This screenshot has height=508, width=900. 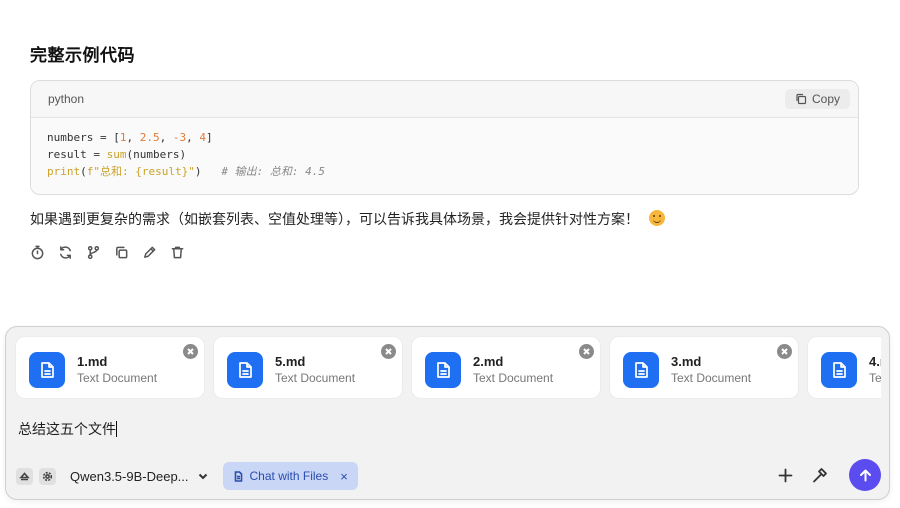 I want to click on model-settings-button, so click(x=47, y=476).